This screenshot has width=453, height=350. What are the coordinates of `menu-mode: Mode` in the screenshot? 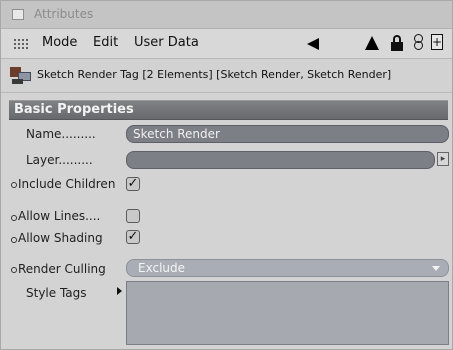 It's located at (59, 42).